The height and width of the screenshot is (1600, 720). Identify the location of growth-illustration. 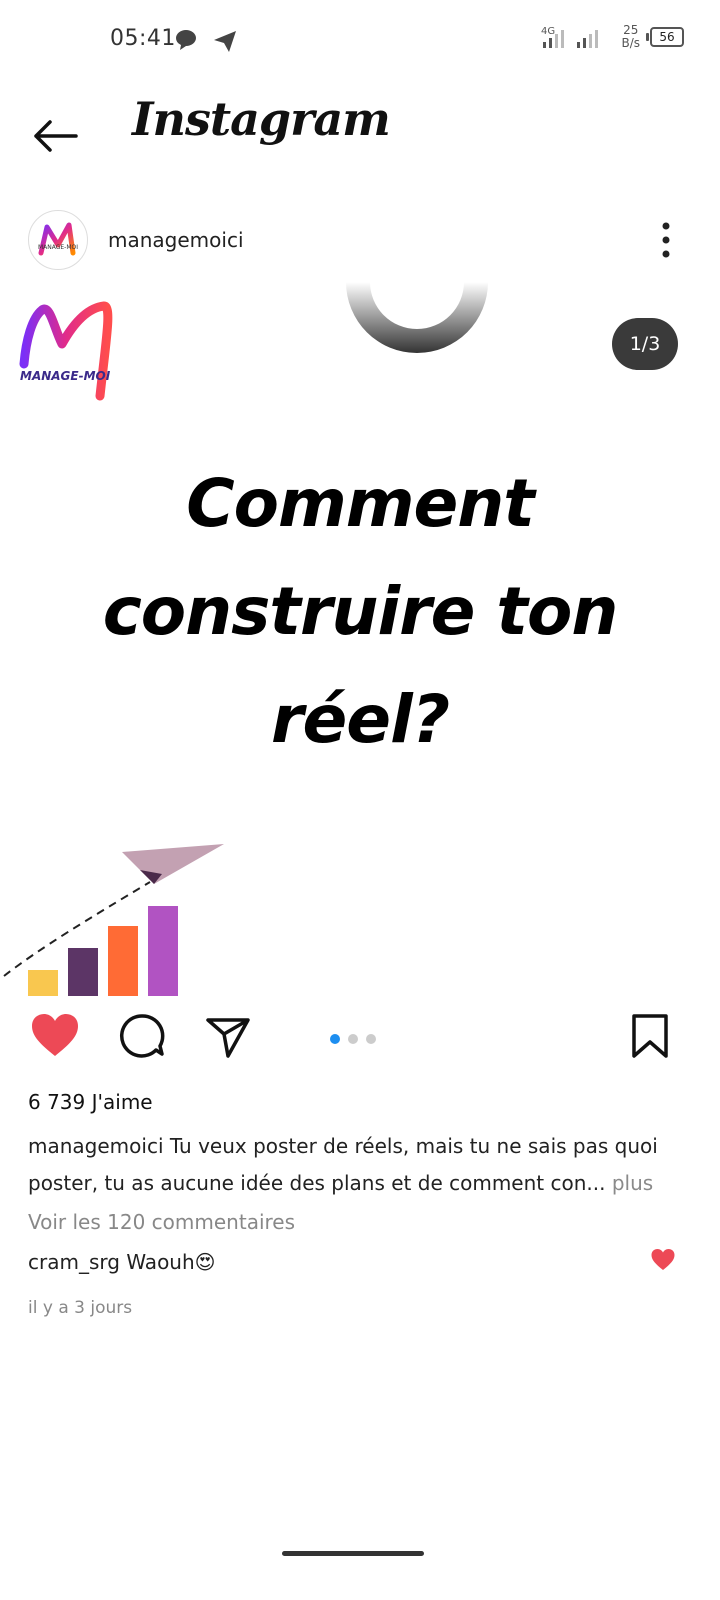
(113, 920).